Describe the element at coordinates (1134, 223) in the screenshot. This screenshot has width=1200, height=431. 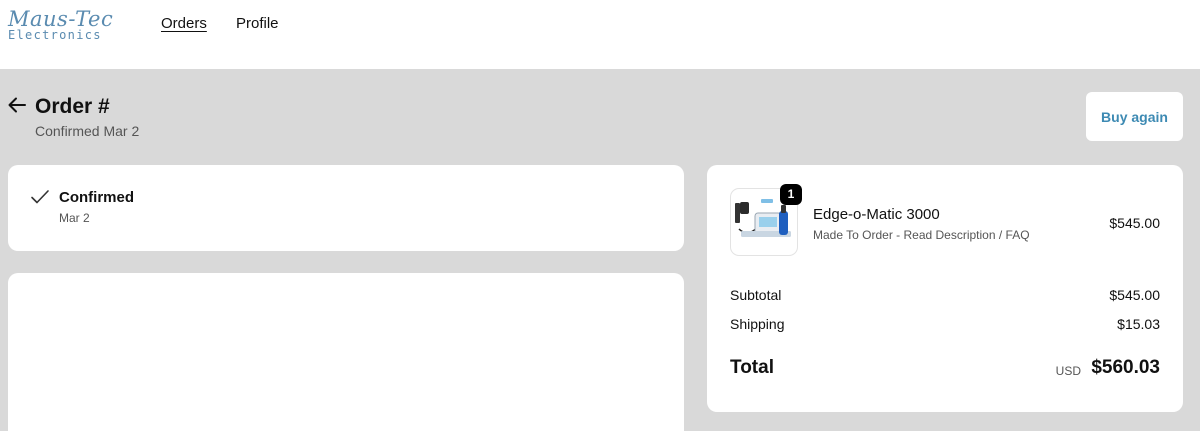
I see `product-price: $545.00` at that location.